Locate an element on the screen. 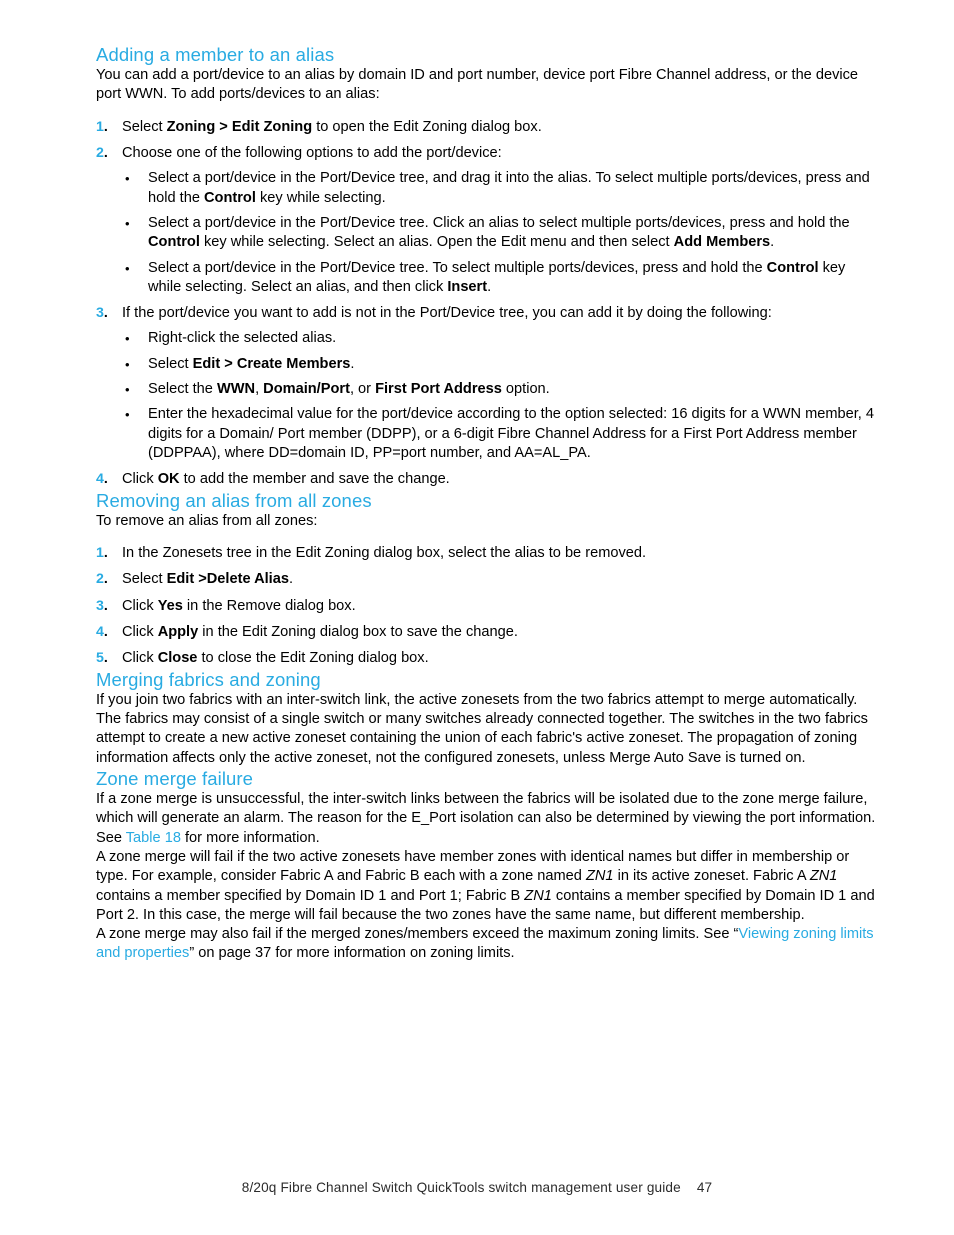 Image resolution: width=954 pixels, height=1235 pixels. text-run: , or is located at coordinates (362, 389).